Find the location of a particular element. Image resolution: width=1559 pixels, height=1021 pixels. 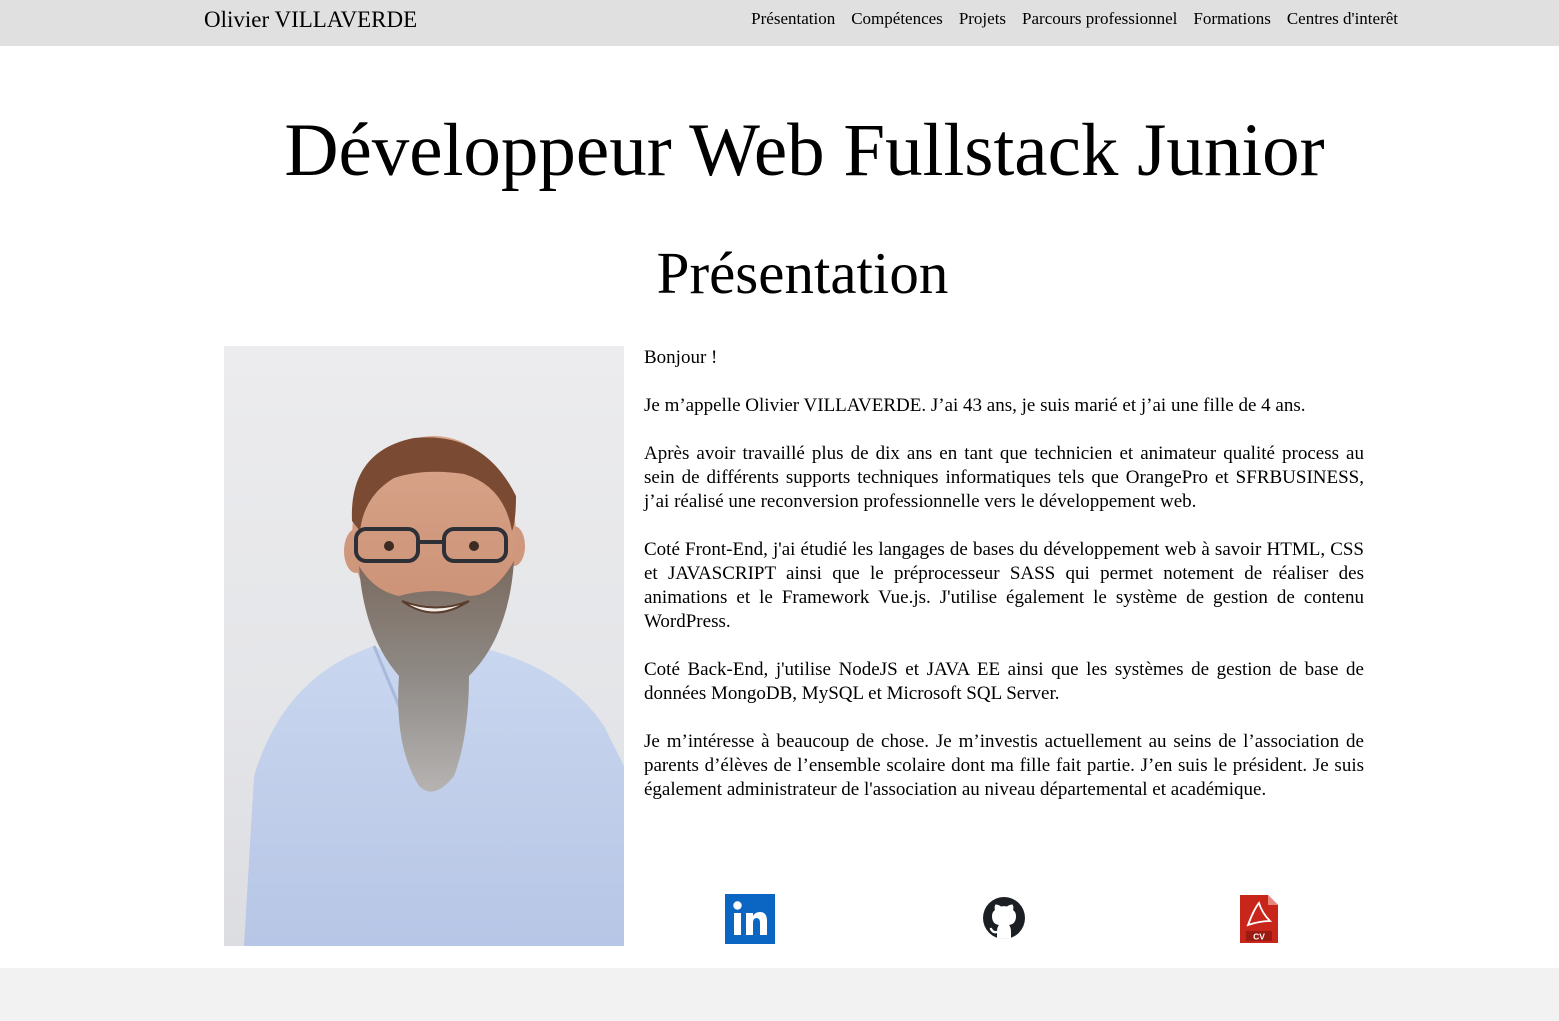

nav-link-parcours: Parcours professionnel is located at coordinates (1099, 19).